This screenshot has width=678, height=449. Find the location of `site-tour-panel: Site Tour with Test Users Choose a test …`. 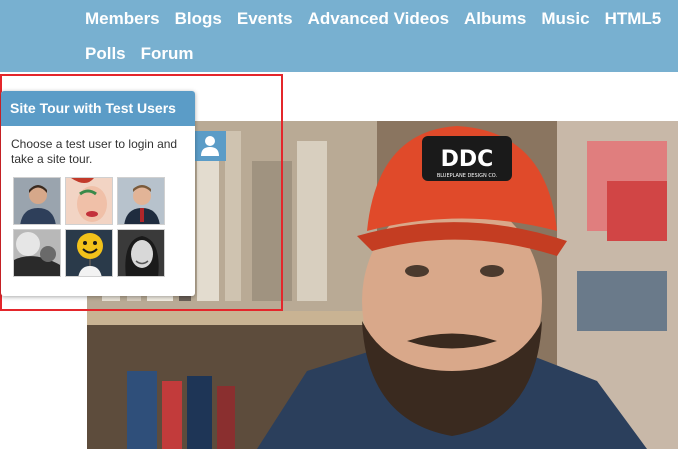

site-tour-panel: Site Tour with Test Users Choose a test … is located at coordinates (98, 193).